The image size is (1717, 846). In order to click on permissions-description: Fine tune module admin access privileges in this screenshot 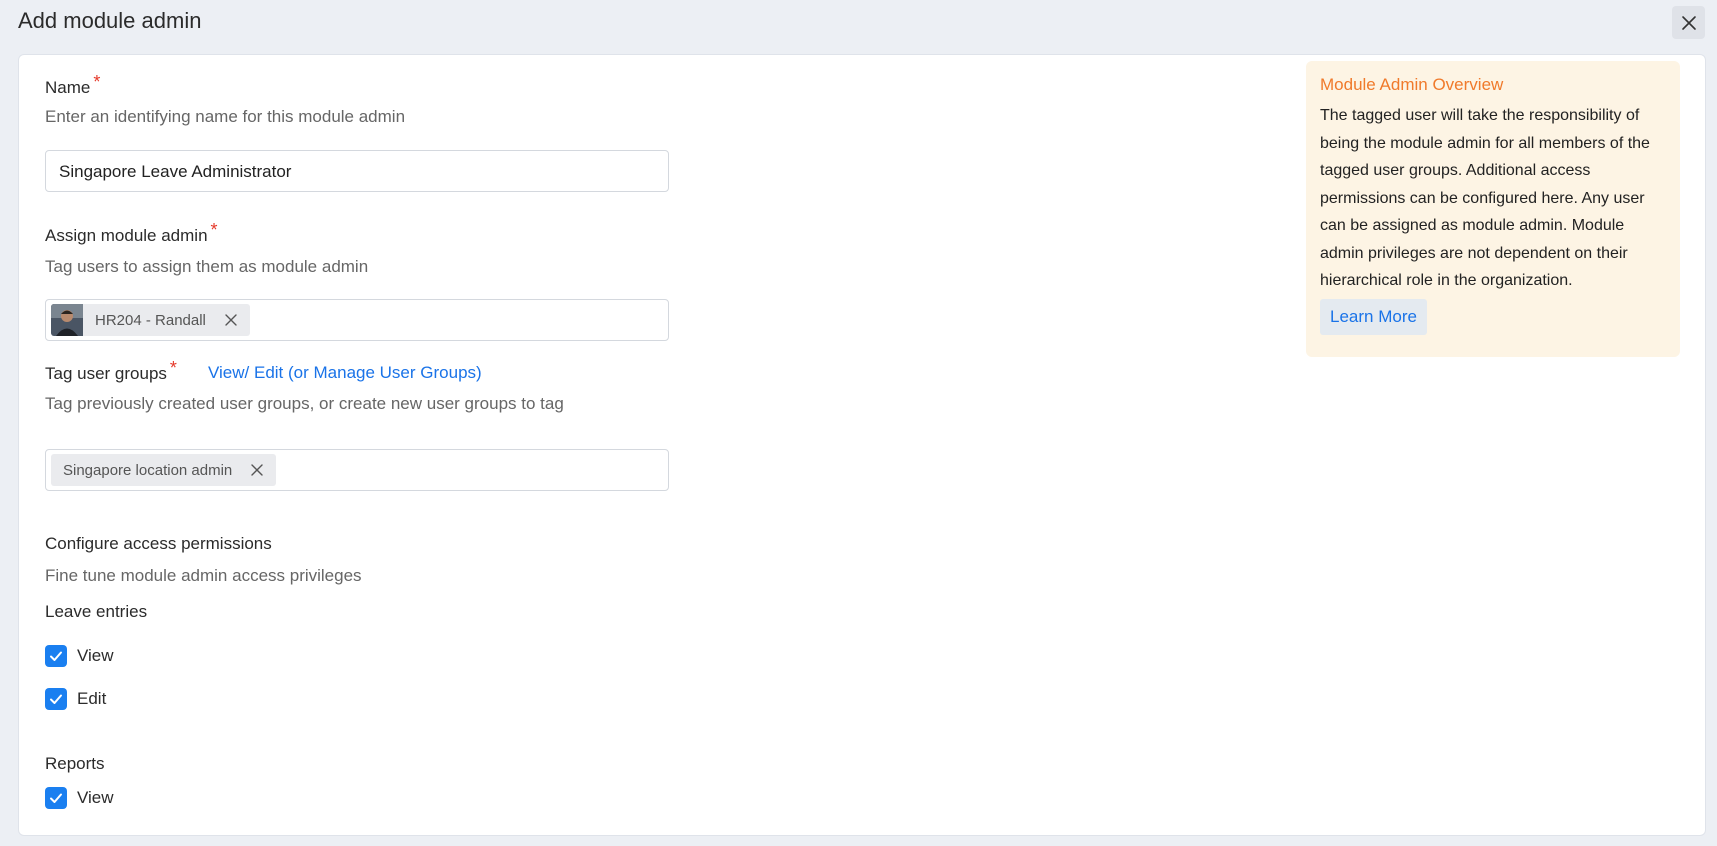, I will do `click(203, 575)`.